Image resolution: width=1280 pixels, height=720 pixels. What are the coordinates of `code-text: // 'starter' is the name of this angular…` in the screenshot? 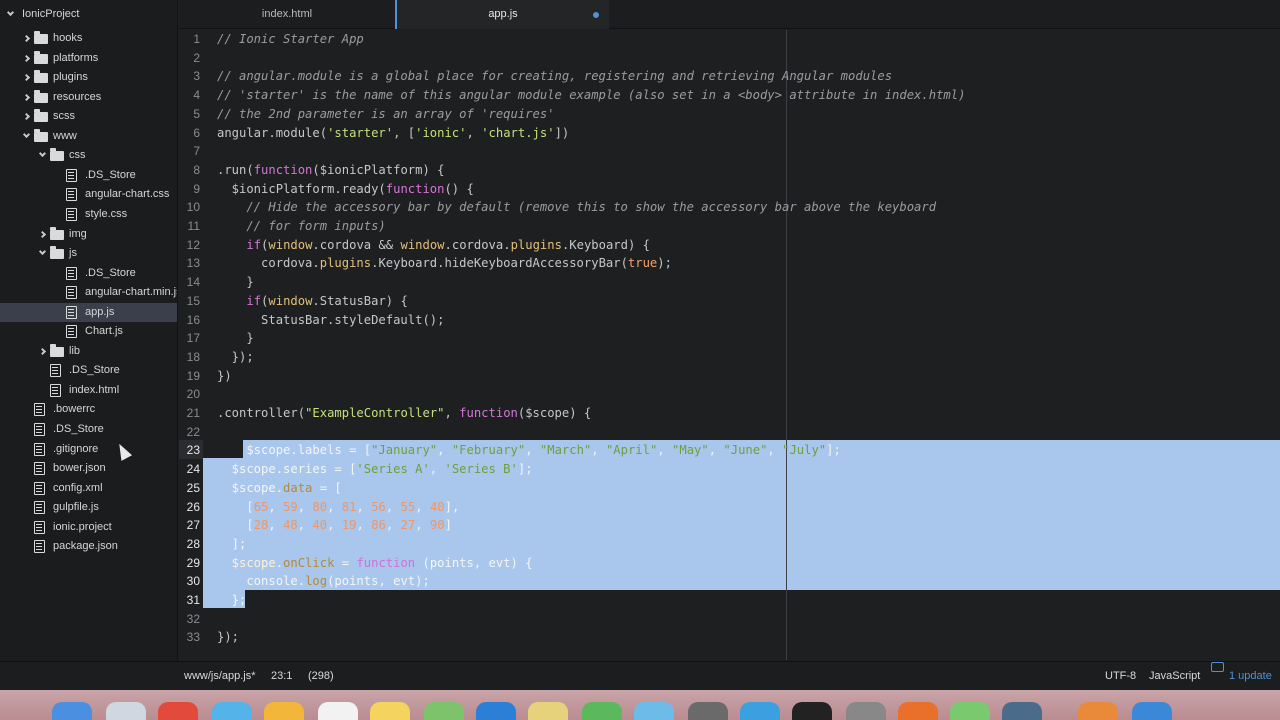 It's located at (591, 95).